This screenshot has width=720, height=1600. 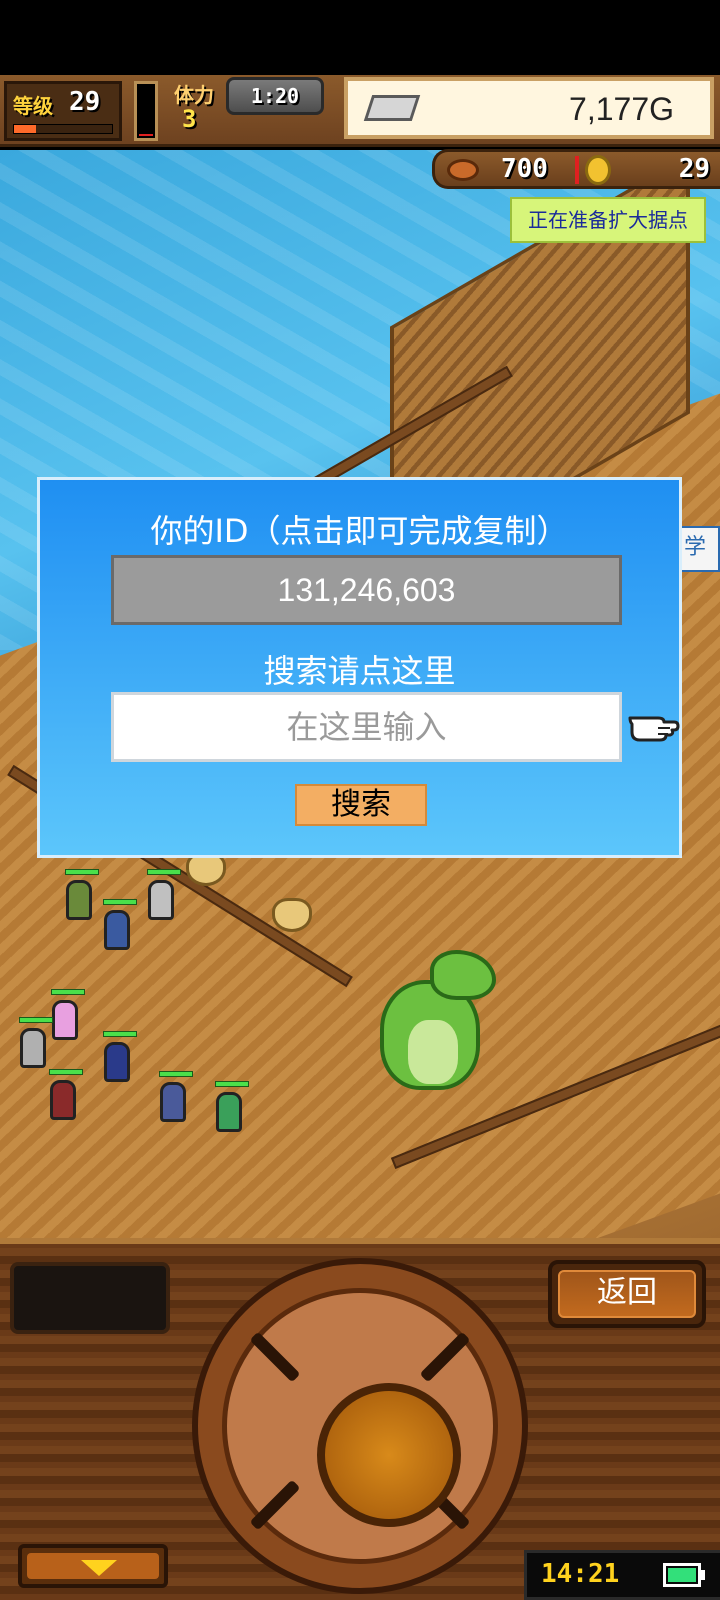 I want to click on timer-badge: 1:20, so click(x=275, y=96).